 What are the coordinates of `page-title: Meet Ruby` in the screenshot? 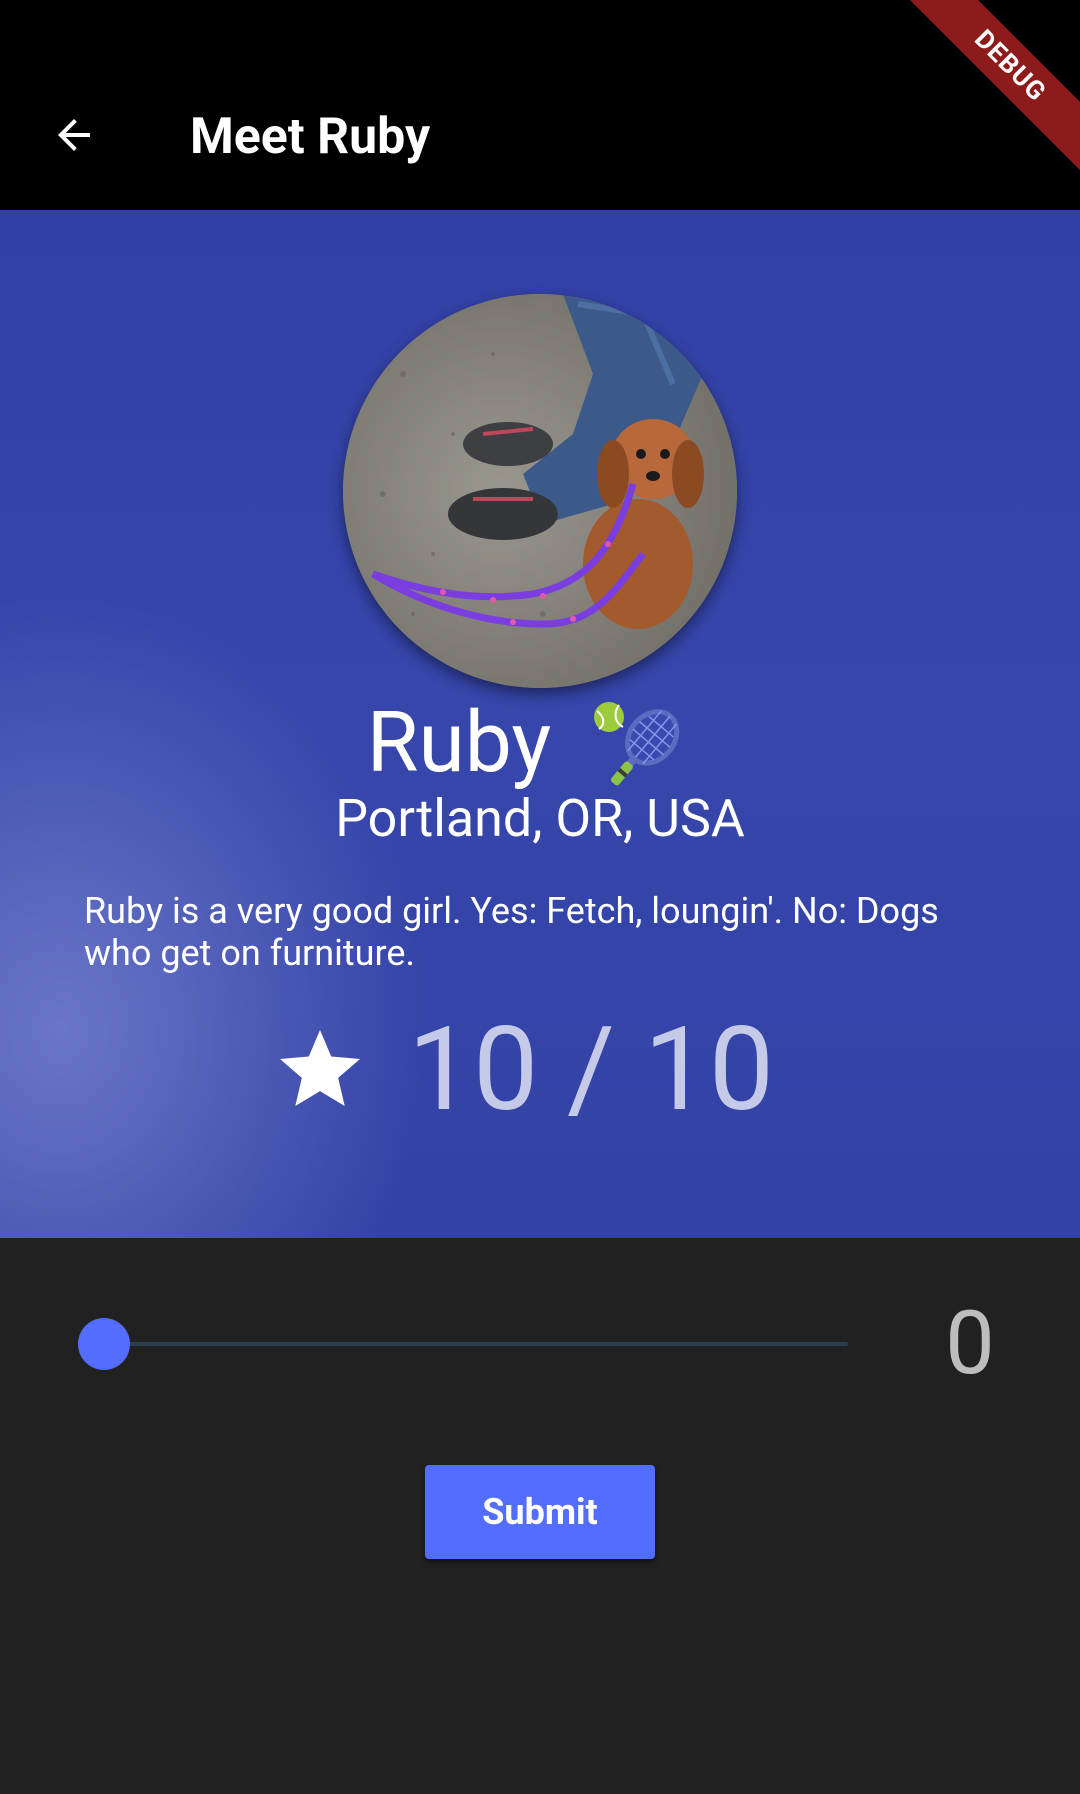 It's located at (310, 137).